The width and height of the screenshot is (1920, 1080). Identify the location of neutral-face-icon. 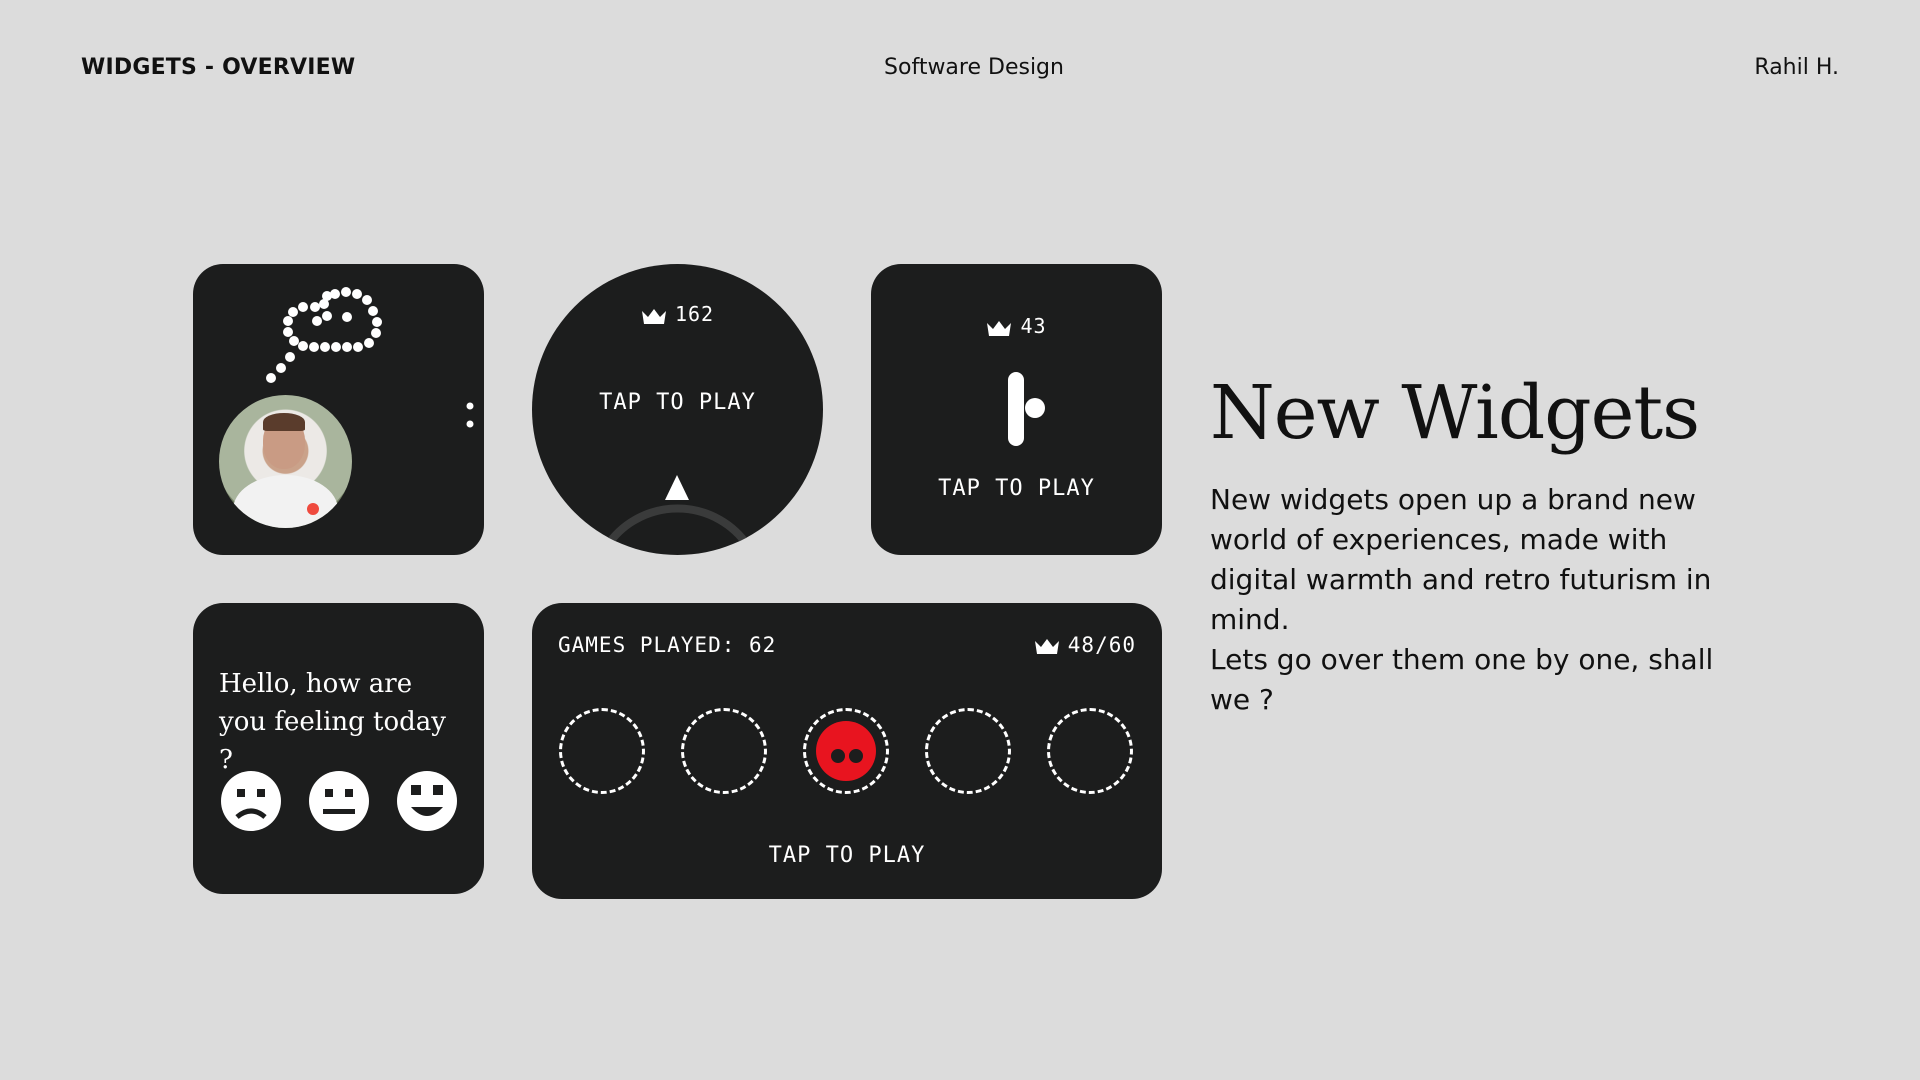
(339, 801).